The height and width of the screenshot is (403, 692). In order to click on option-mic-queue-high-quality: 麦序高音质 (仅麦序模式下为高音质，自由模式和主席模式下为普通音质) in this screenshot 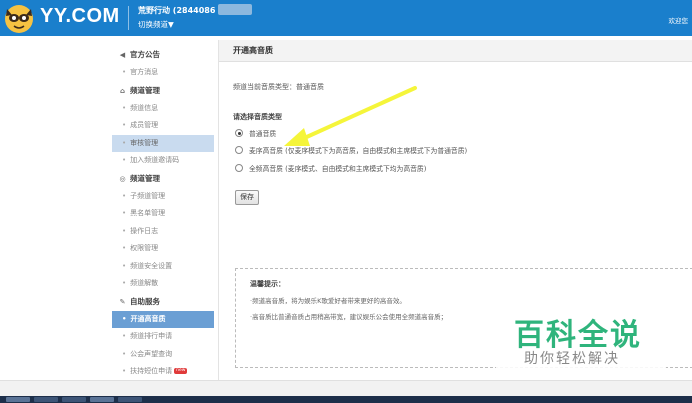, I will do `click(351, 150)`.